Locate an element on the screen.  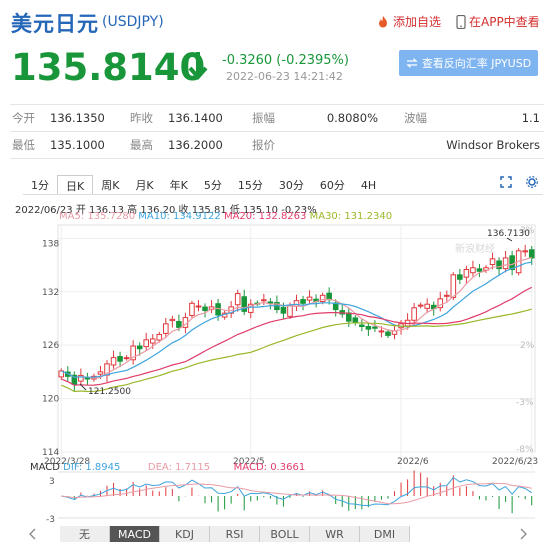
macd-title: MACD is located at coordinates (45, 467).